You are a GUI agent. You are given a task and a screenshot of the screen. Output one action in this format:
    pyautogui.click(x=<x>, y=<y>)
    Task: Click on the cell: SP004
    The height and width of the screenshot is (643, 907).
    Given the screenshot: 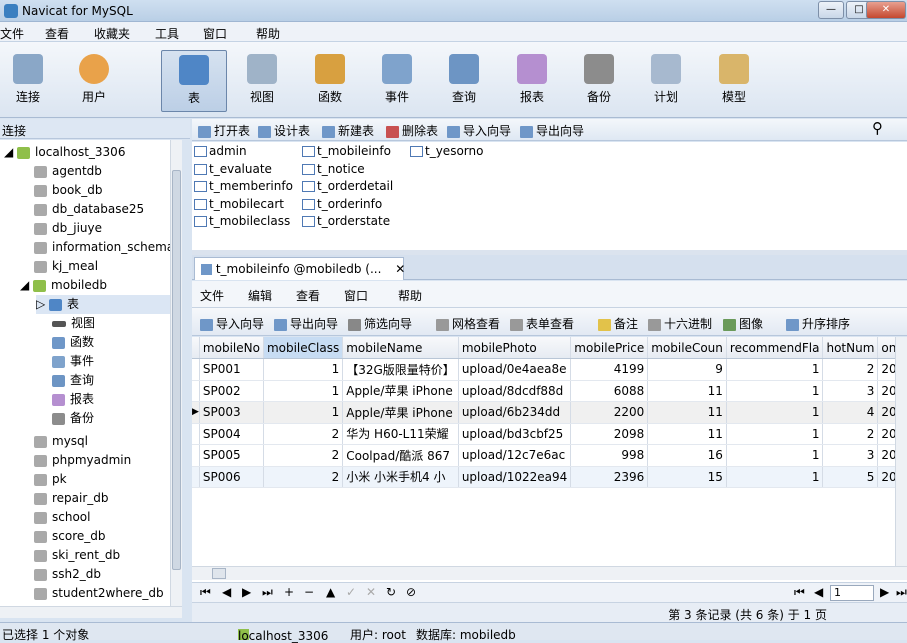 What is the action you would take?
    pyautogui.click(x=231, y=434)
    